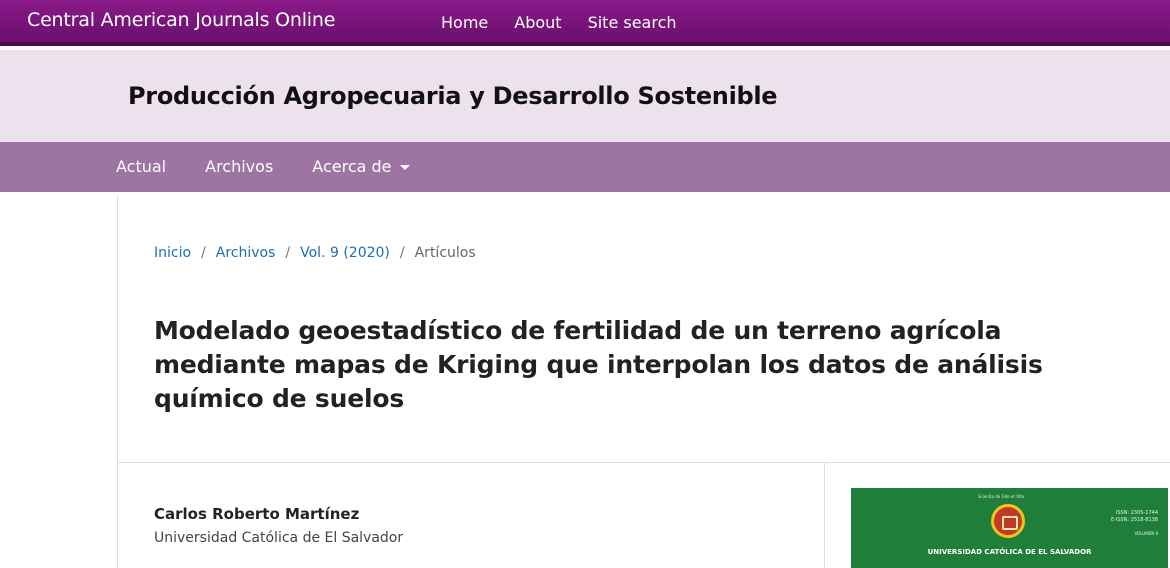 The height and width of the screenshot is (568, 1170). Describe the element at coordinates (257, 514) in the screenshot. I see `author-name: Carlos Roberto Martínez` at that location.